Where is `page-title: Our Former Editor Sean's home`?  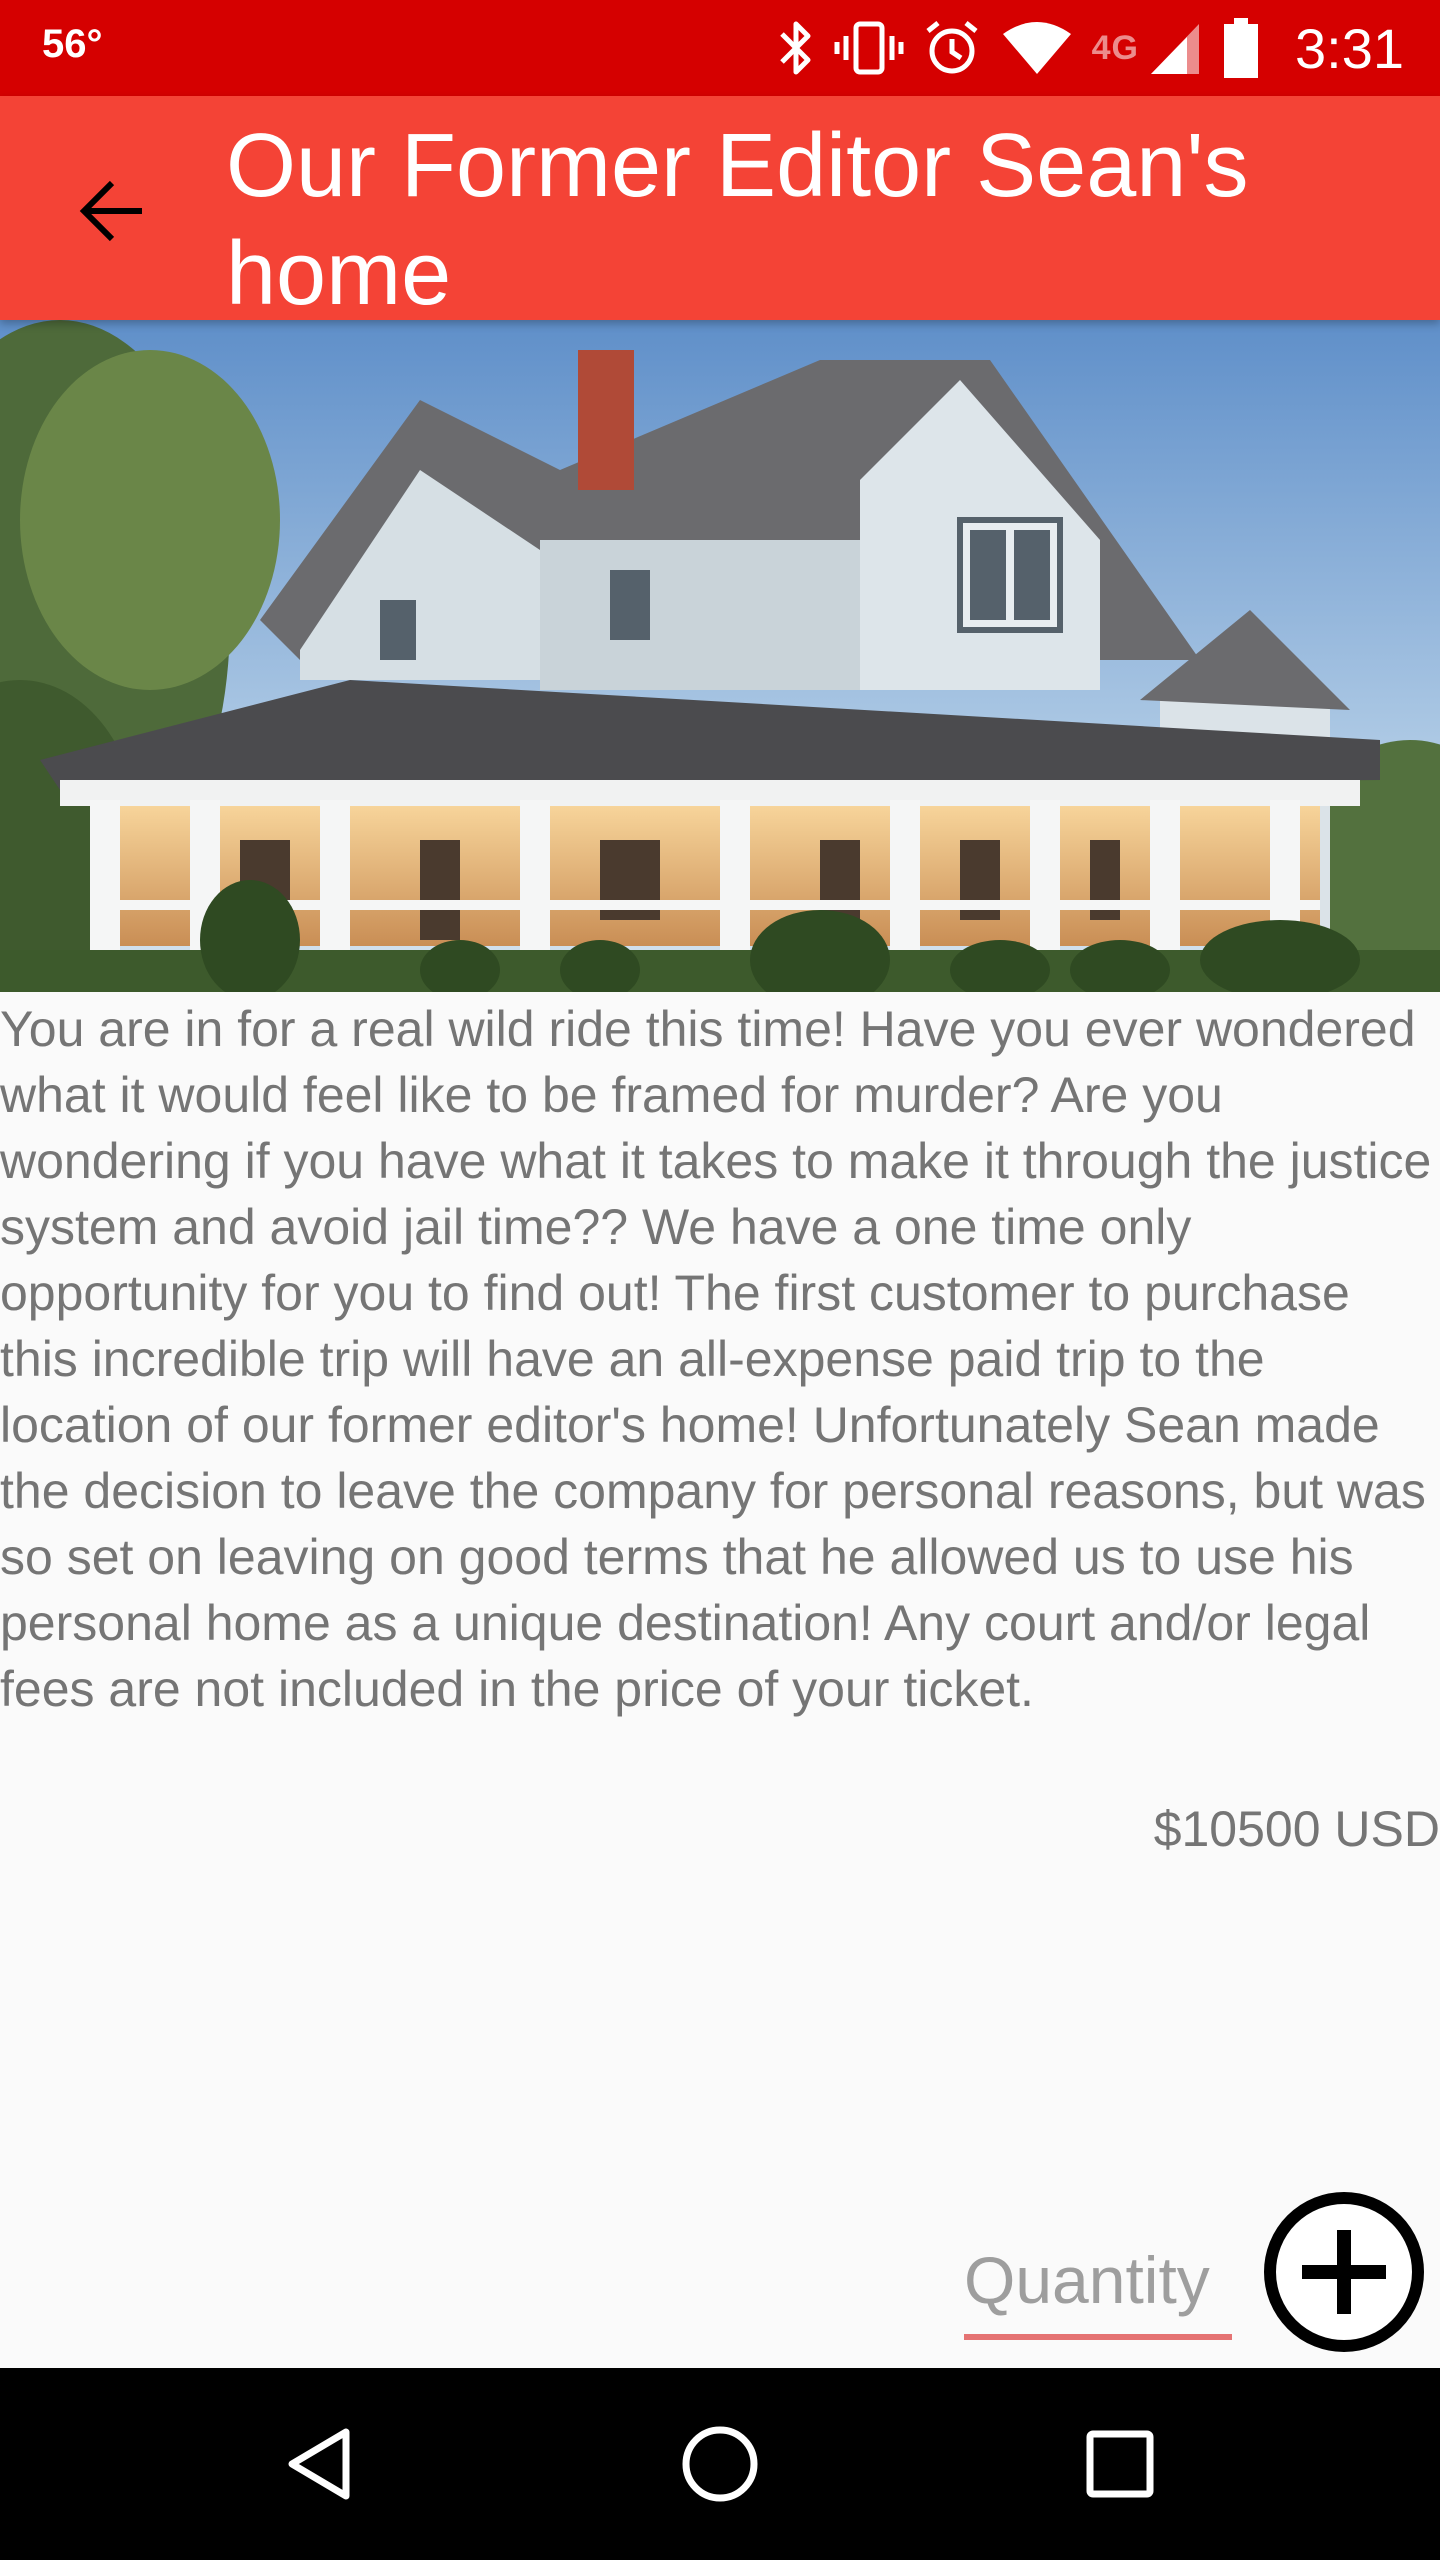
page-title: Our Former Editor Sean's home is located at coordinates (737, 220).